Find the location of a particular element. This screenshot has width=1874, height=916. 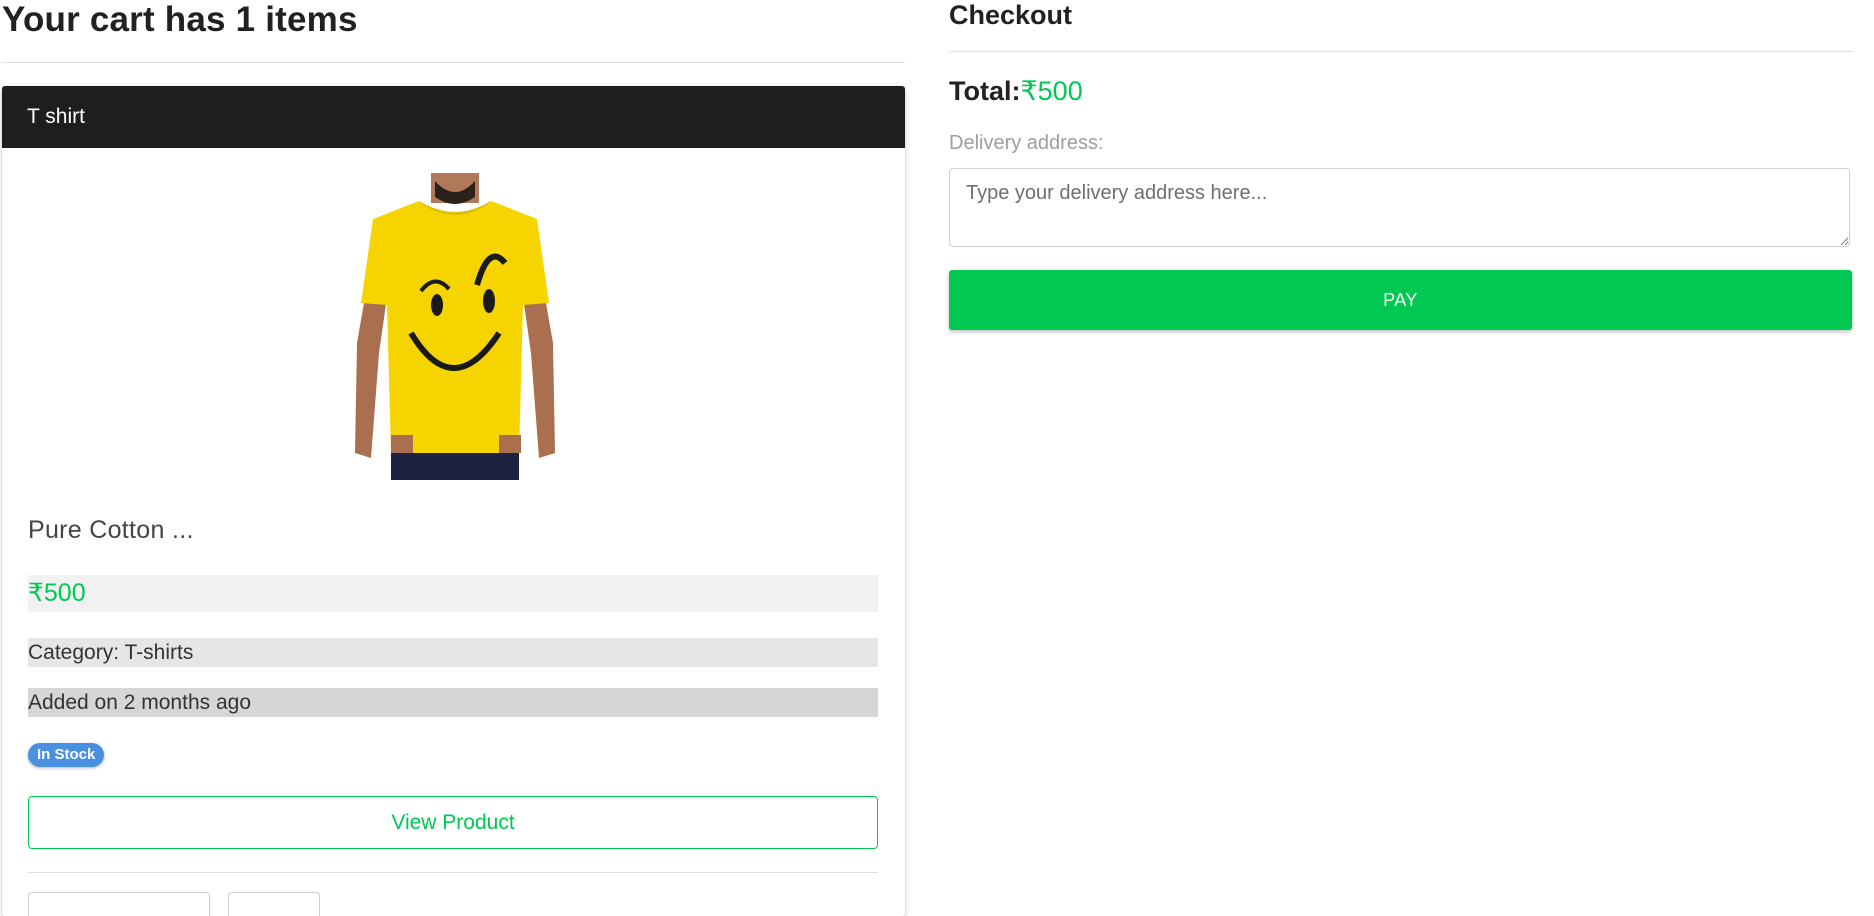

product-image is located at coordinates (455, 326).